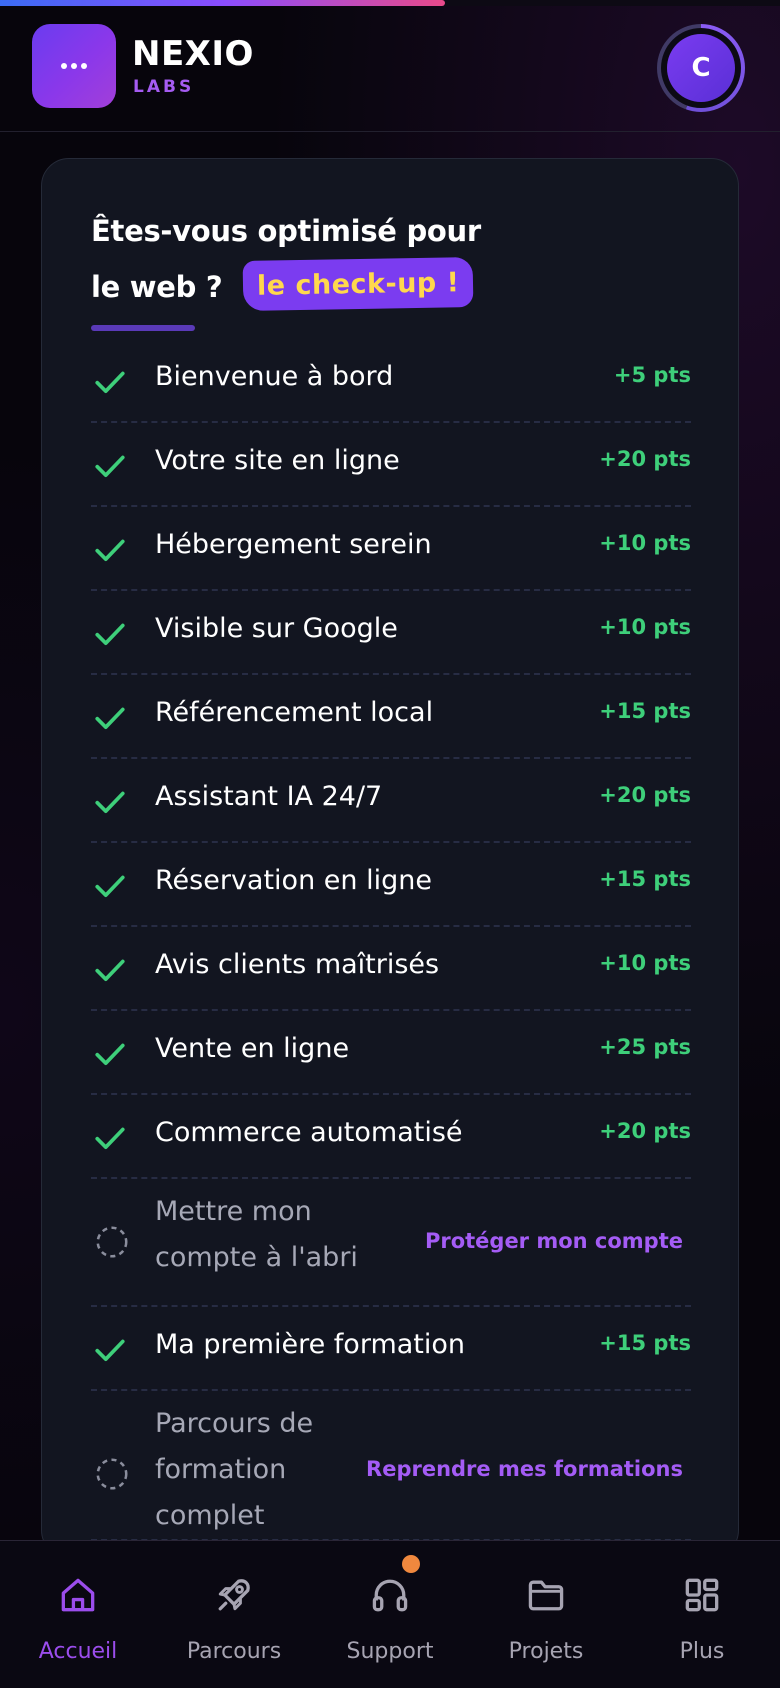  What do you see at coordinates (256, 1234) in the screenshot?
I see `checklist-item-label: Mettre mon compte à l'abri` at bounding box center [256, 1234].